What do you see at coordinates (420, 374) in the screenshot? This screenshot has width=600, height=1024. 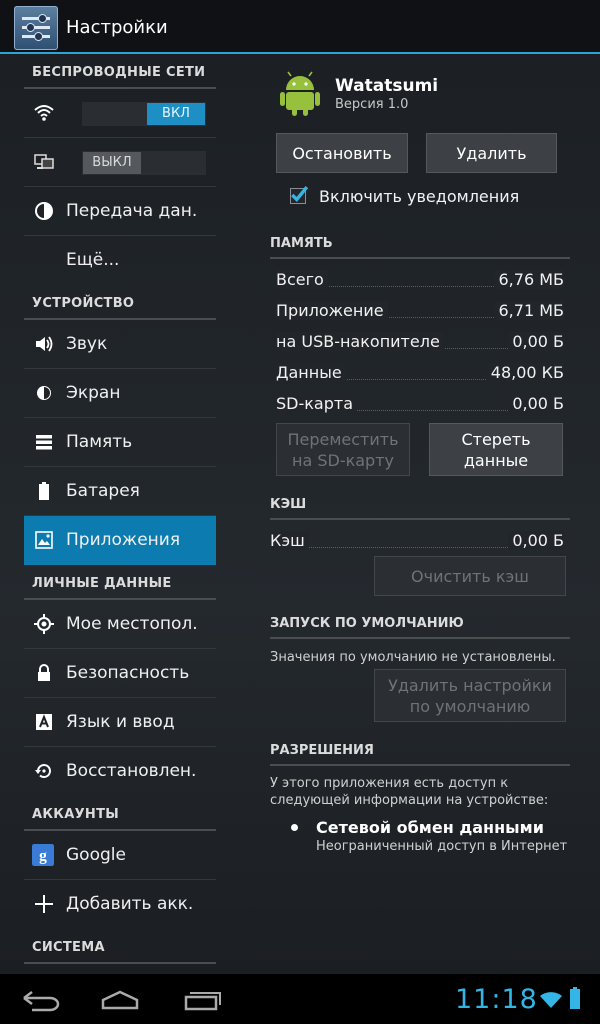 I see `storage-row-data: Данные 48,00 КБ` at bounding box center [420, 374].